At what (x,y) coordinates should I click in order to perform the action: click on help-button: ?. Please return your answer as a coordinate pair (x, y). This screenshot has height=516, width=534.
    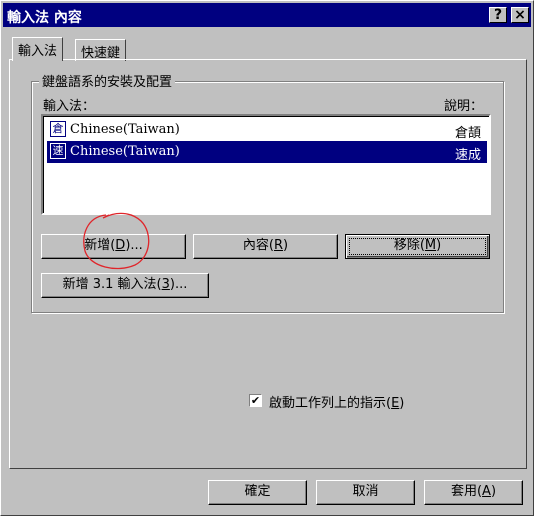
    Looking at the image, I should click on (498, 15).